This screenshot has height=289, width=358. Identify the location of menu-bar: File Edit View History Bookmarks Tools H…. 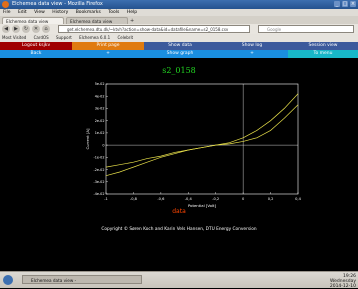
(179, 12).